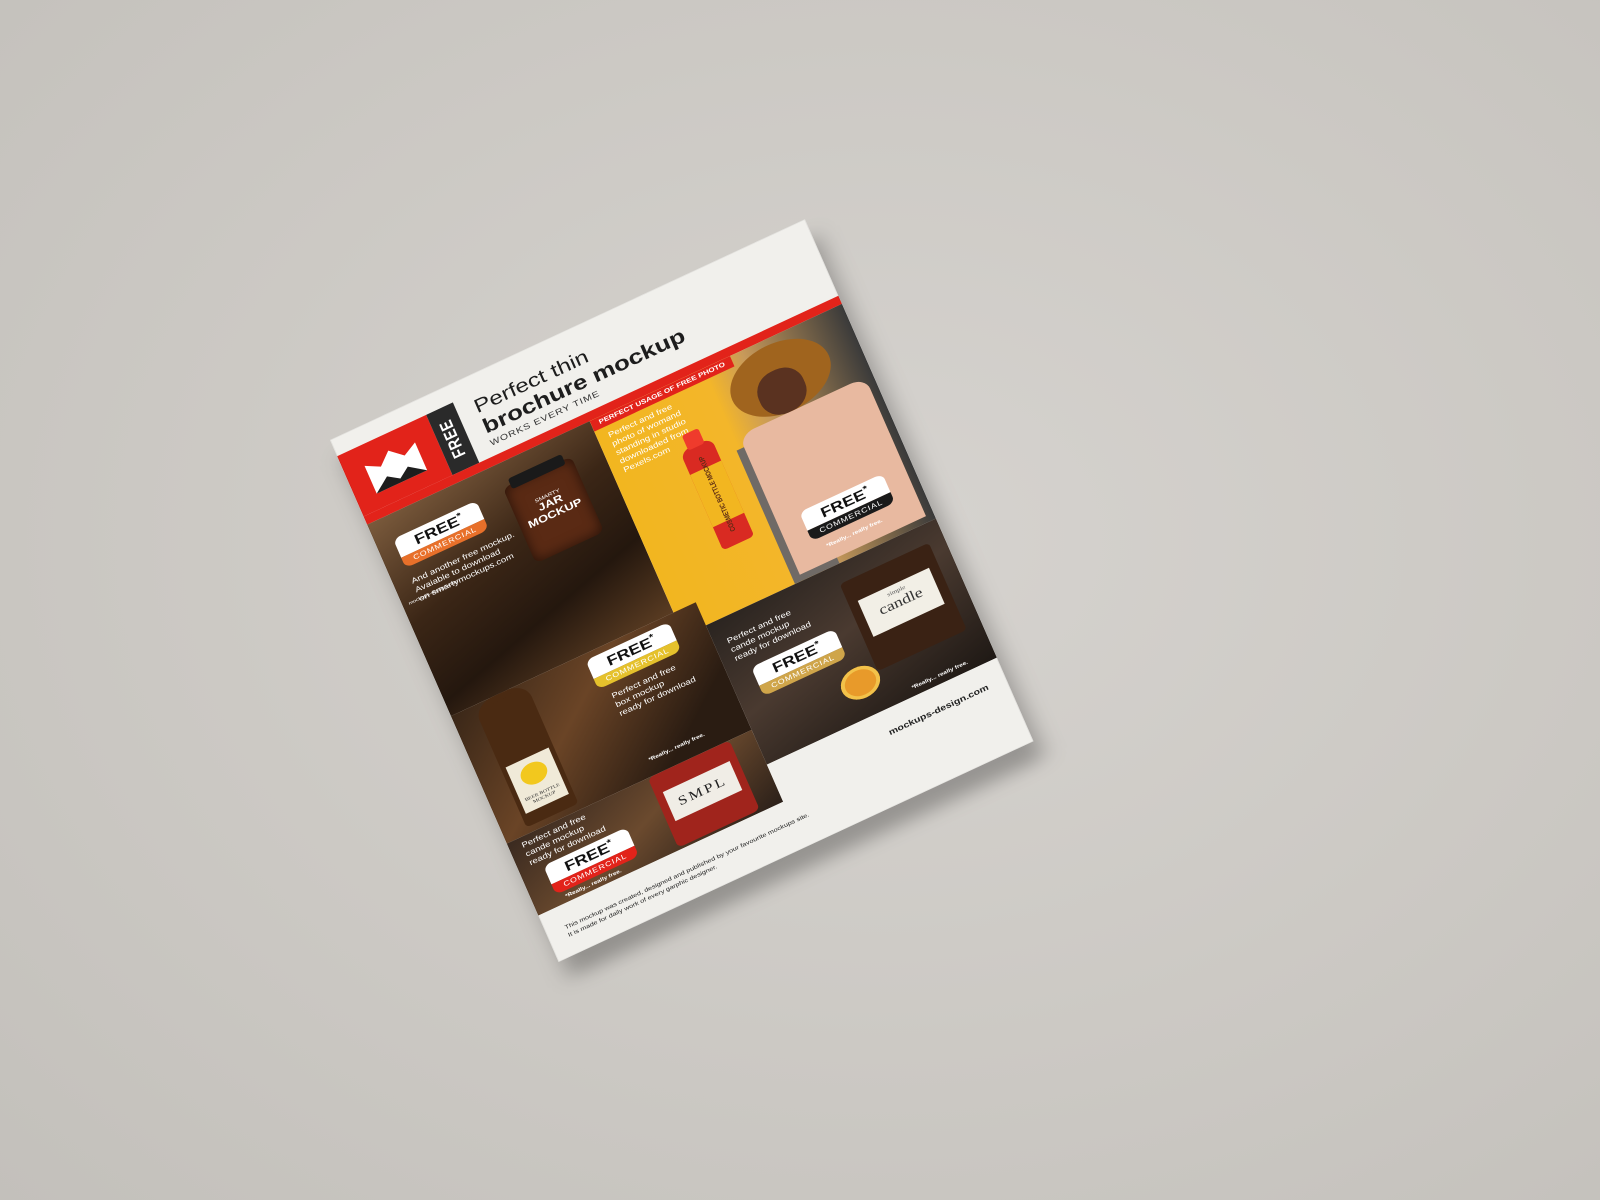 Image resolution: width=1600 pixels, height=1200 pixels. Describe the element at coordinates (903, 607) in the screenshot. I see `candle-product-image: simple candle` at that location.